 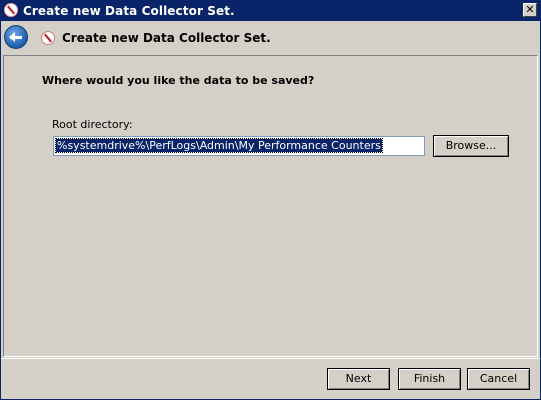 I want to click on root-directory-label: Root directory:, so click(x=92, y=124).